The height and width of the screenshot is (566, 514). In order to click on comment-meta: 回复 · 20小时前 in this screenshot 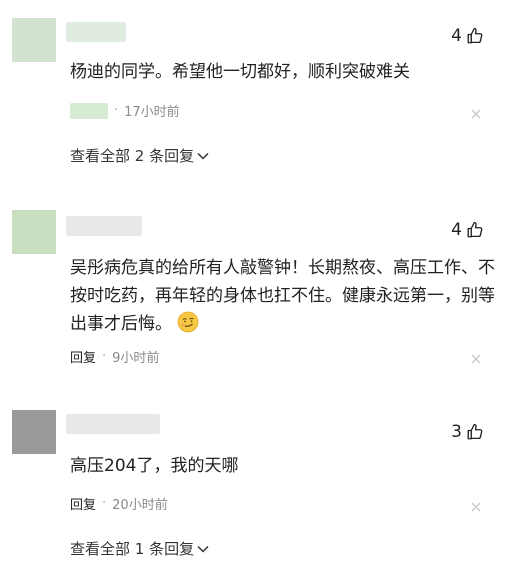, I will do `click(119, 503)`.